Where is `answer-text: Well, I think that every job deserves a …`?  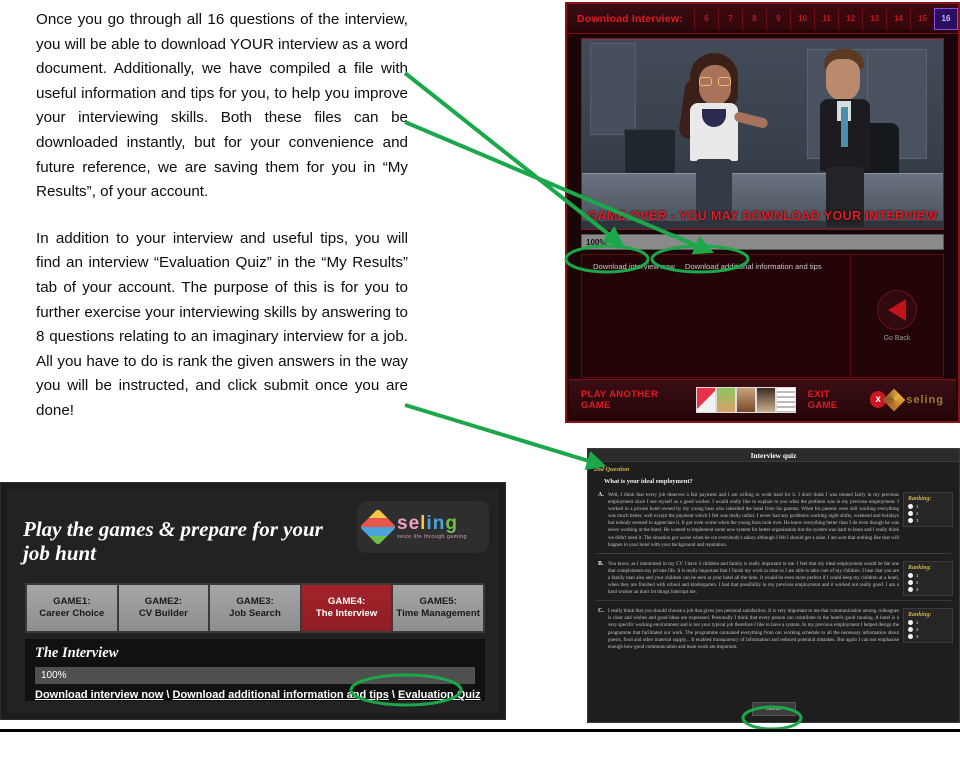
answer-text: Well, I think that every job deserves a … is located at coordinates (753, 520).